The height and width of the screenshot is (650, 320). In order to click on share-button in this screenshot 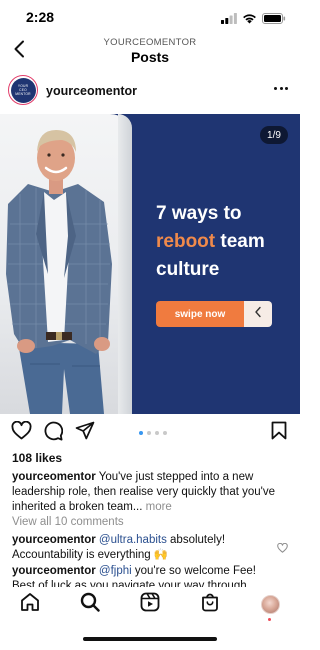, I will do `click(85, 433)`.